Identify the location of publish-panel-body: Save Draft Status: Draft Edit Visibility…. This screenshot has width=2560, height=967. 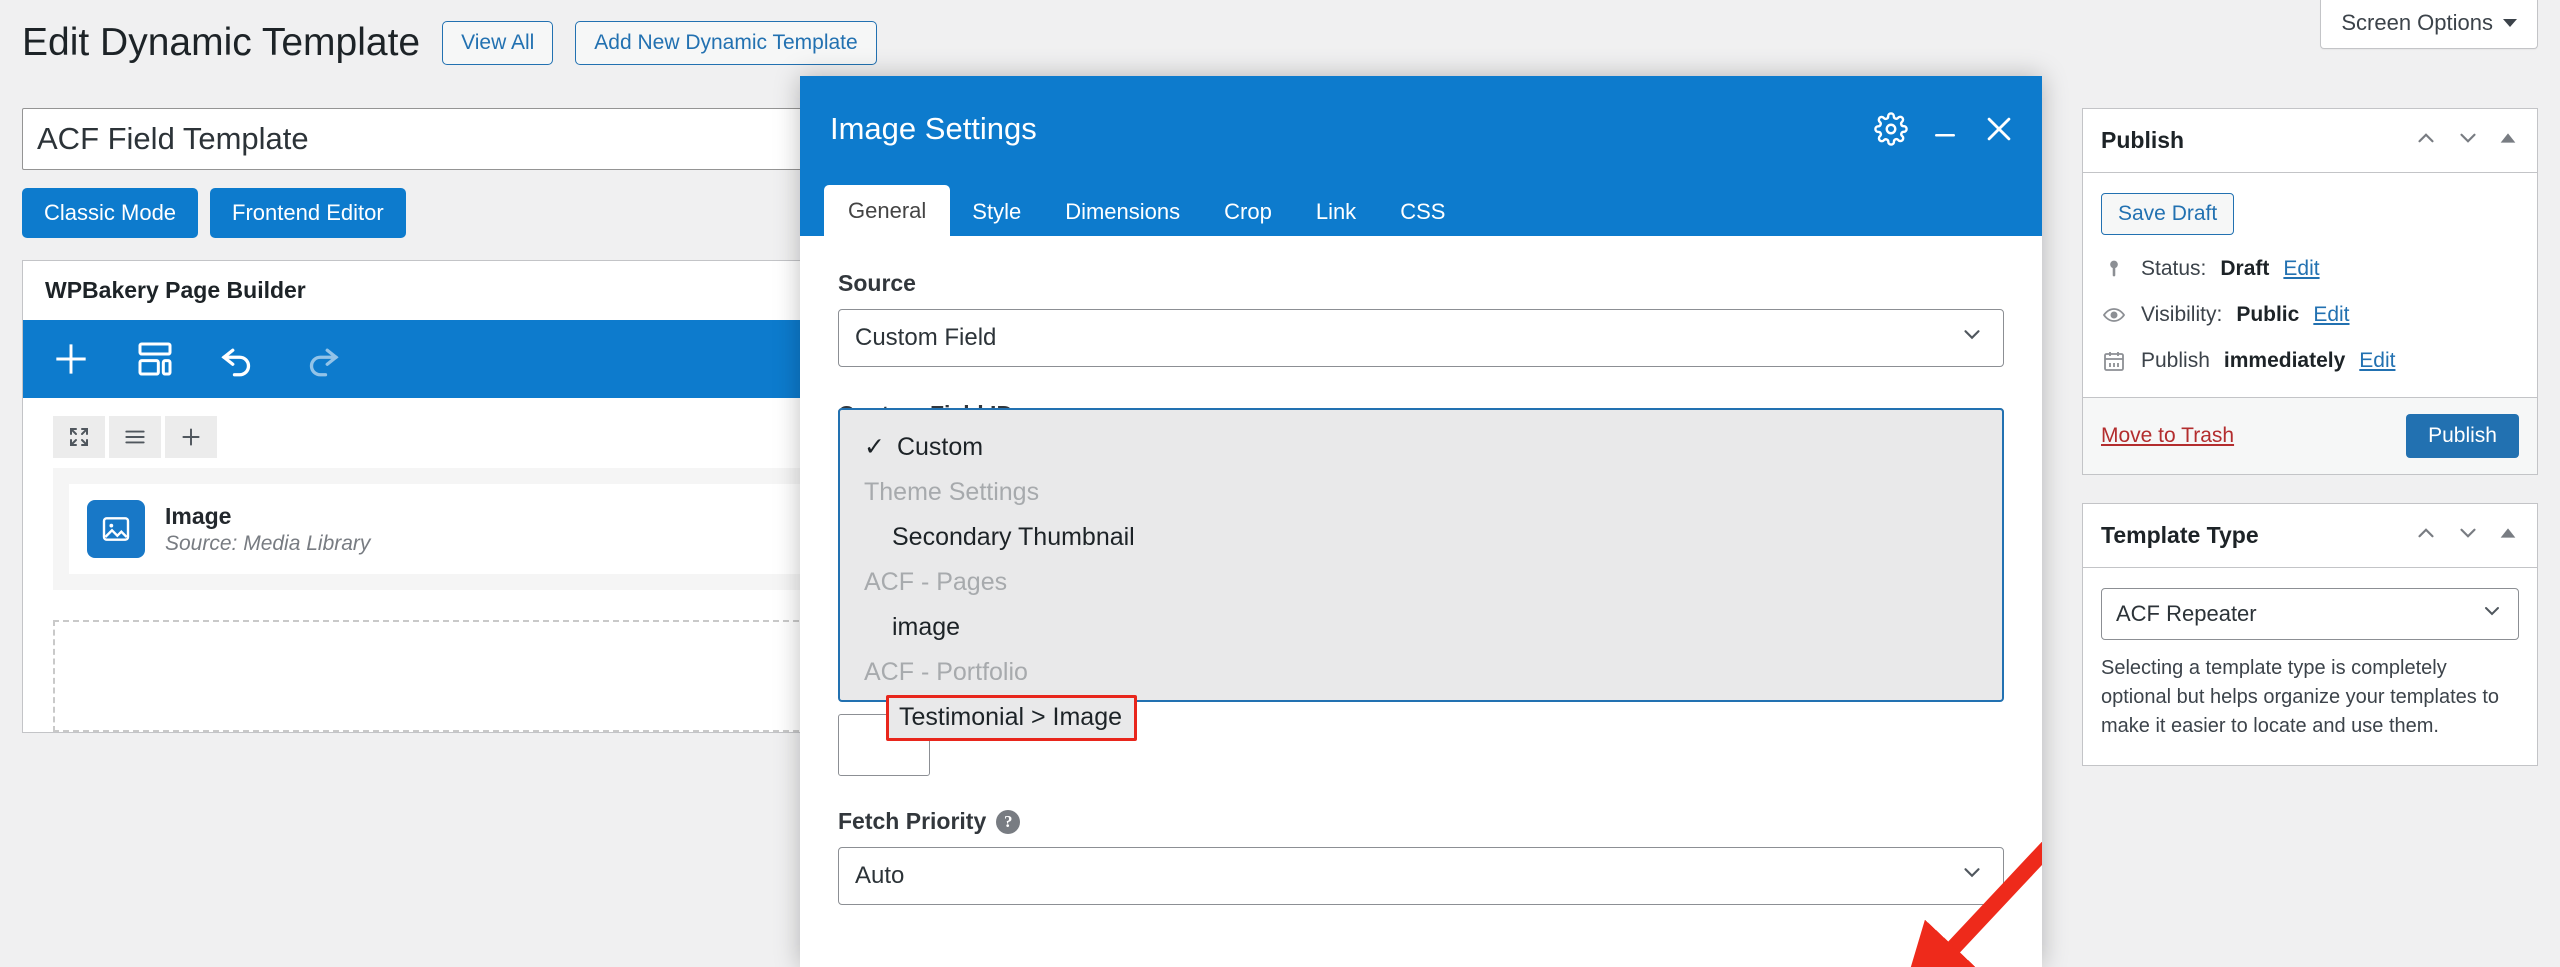
(2310, 285).